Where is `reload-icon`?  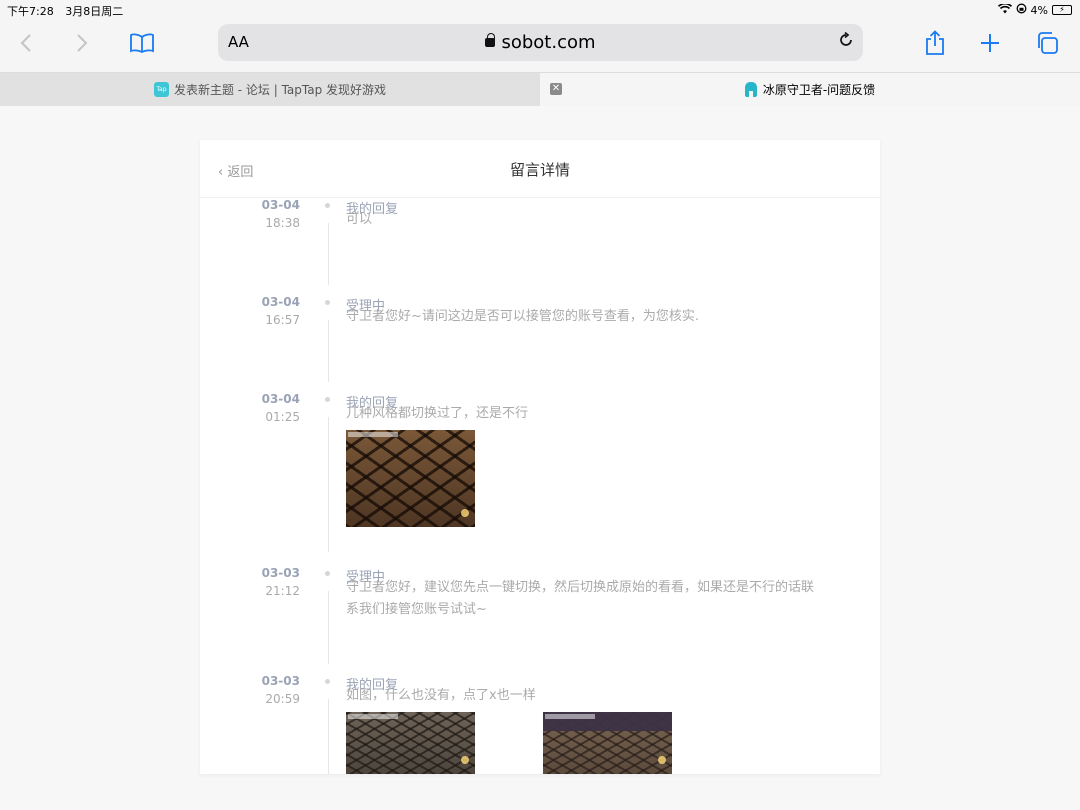
reload-icon is located at coordinates (846, 42).